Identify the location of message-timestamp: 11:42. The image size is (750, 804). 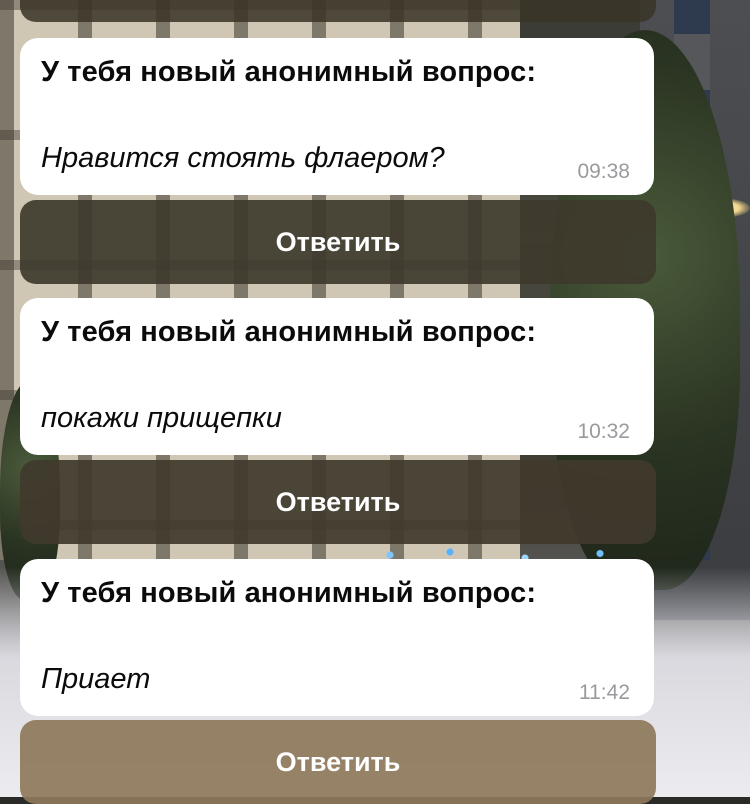
(604, 692).